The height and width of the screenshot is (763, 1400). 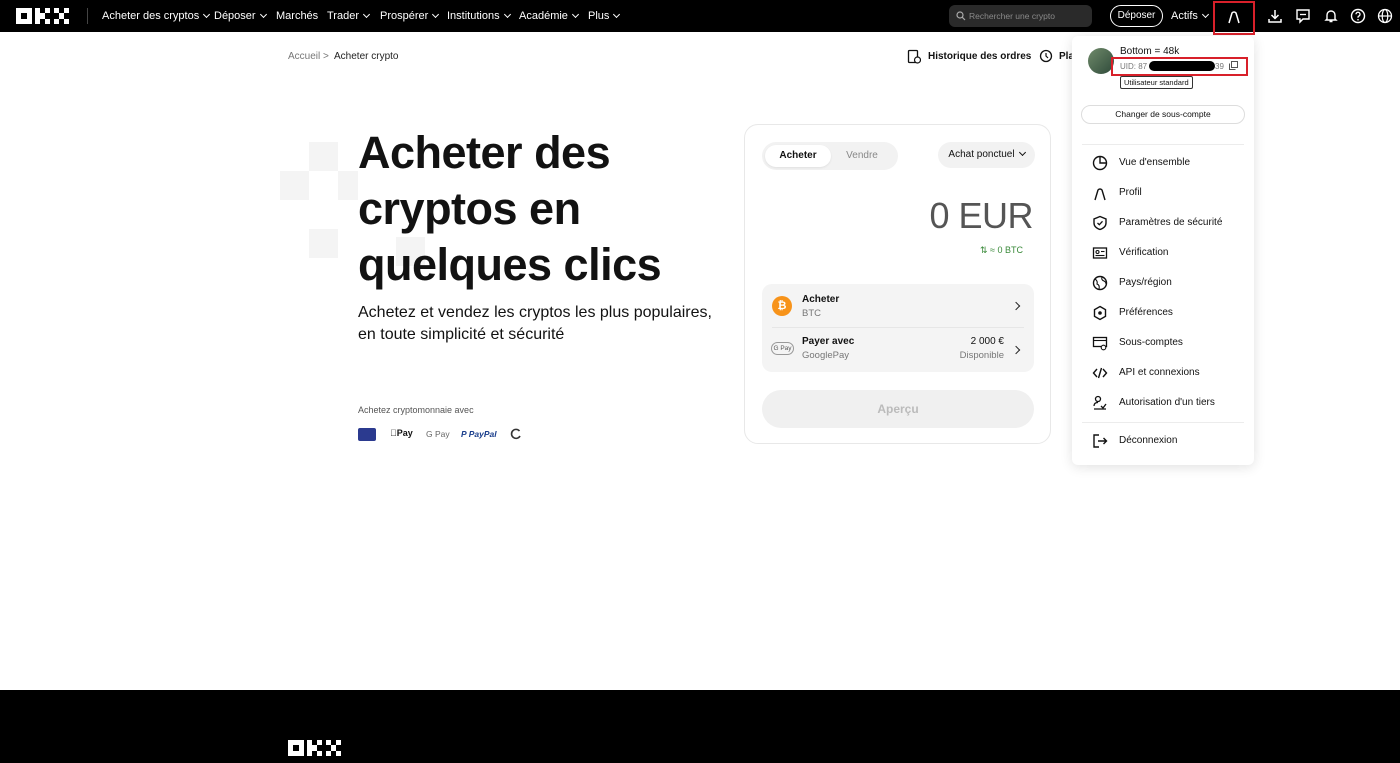 What do you see at coordinates (1163, 114) in the screenshot?
I see `switch-subaccount-button: Changer de sous-compte` at bounding box center [1163, 114].